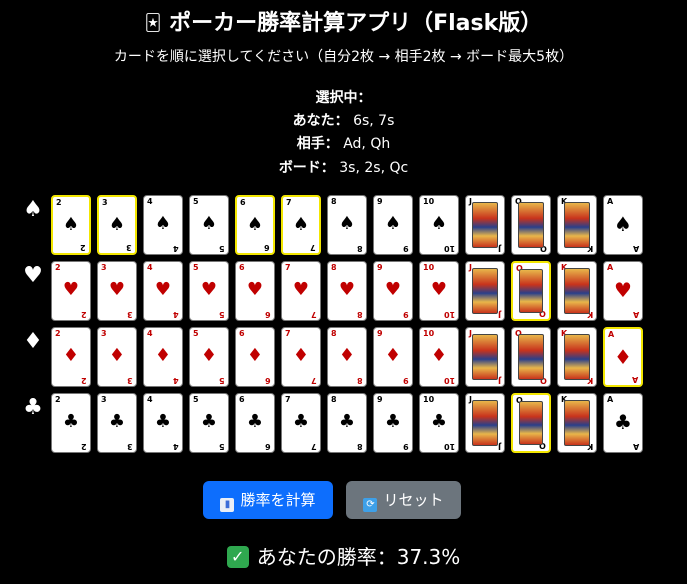 This screenshot has width=687, height=584. I want to click on card-5-of-club: 5 5 ♣, so click(209, 423).